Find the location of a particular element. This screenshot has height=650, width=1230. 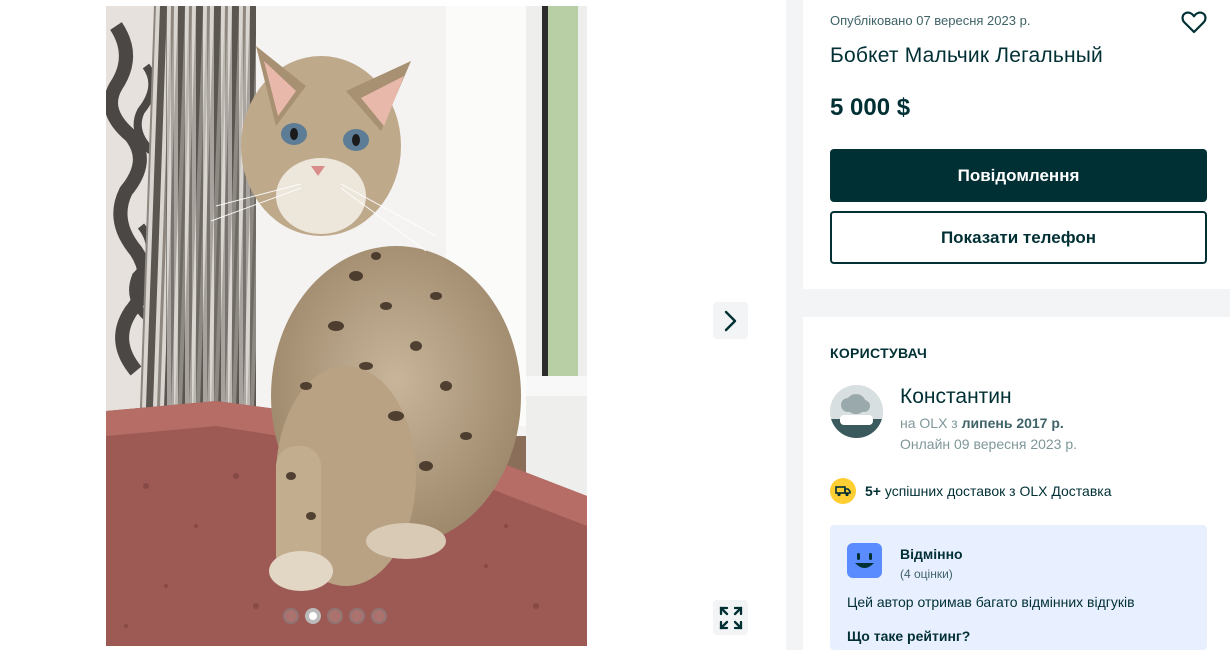

listing-price: 5 000 $ is located at coordinates (870, 107).